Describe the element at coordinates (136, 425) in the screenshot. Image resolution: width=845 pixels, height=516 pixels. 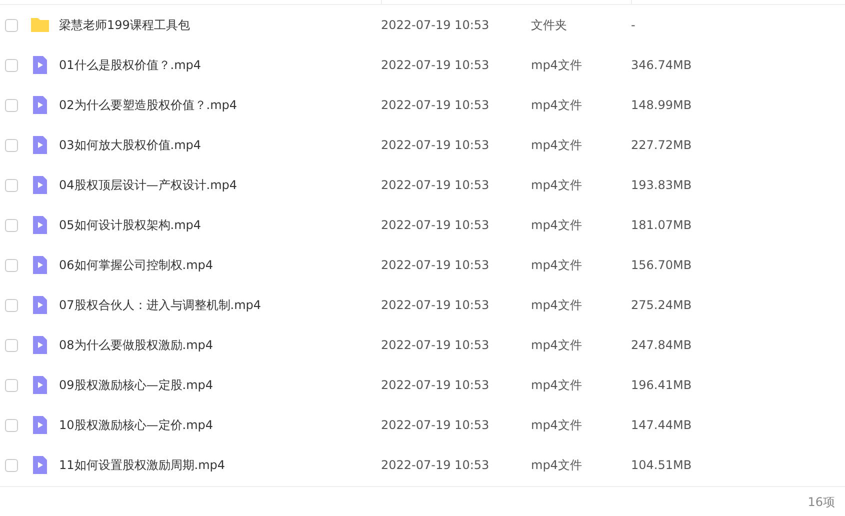
I see `file-name: 10股权激励核心—定价.mp4` at that location.